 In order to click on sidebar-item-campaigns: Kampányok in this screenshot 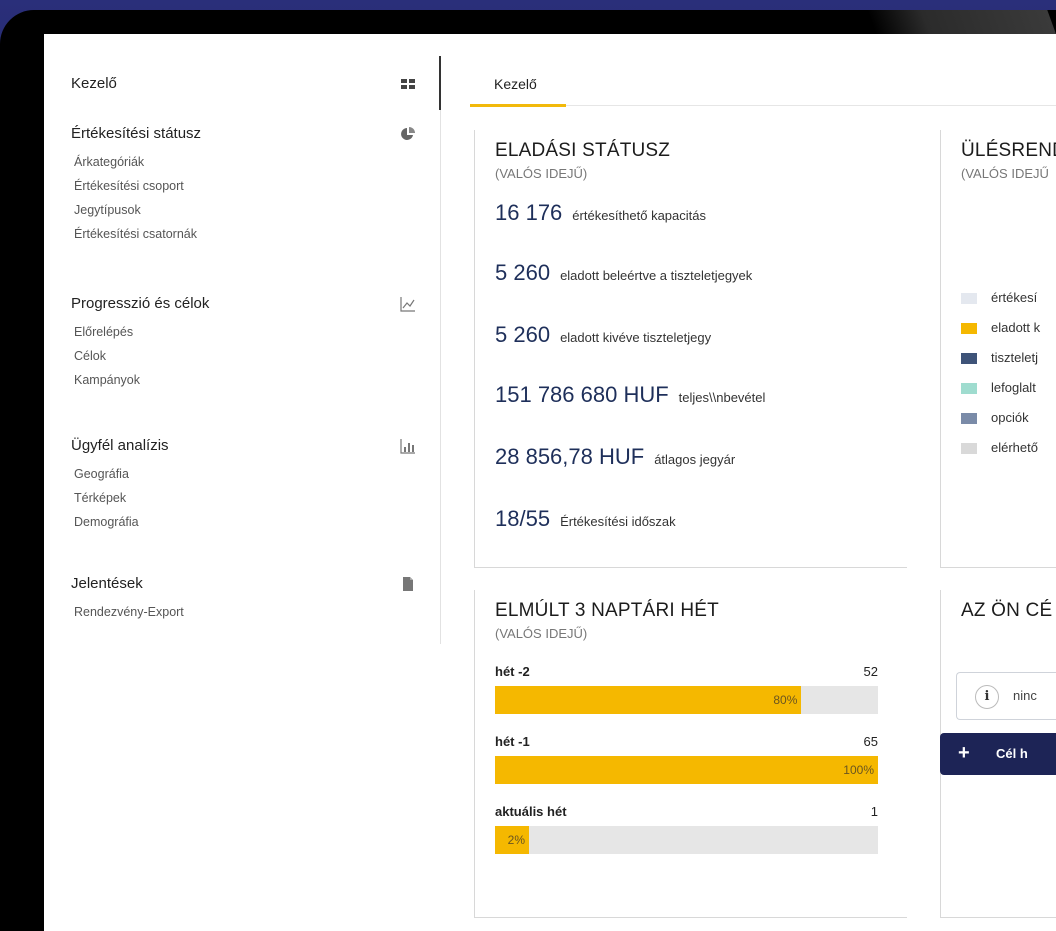, I will do `click(243, 380)`.